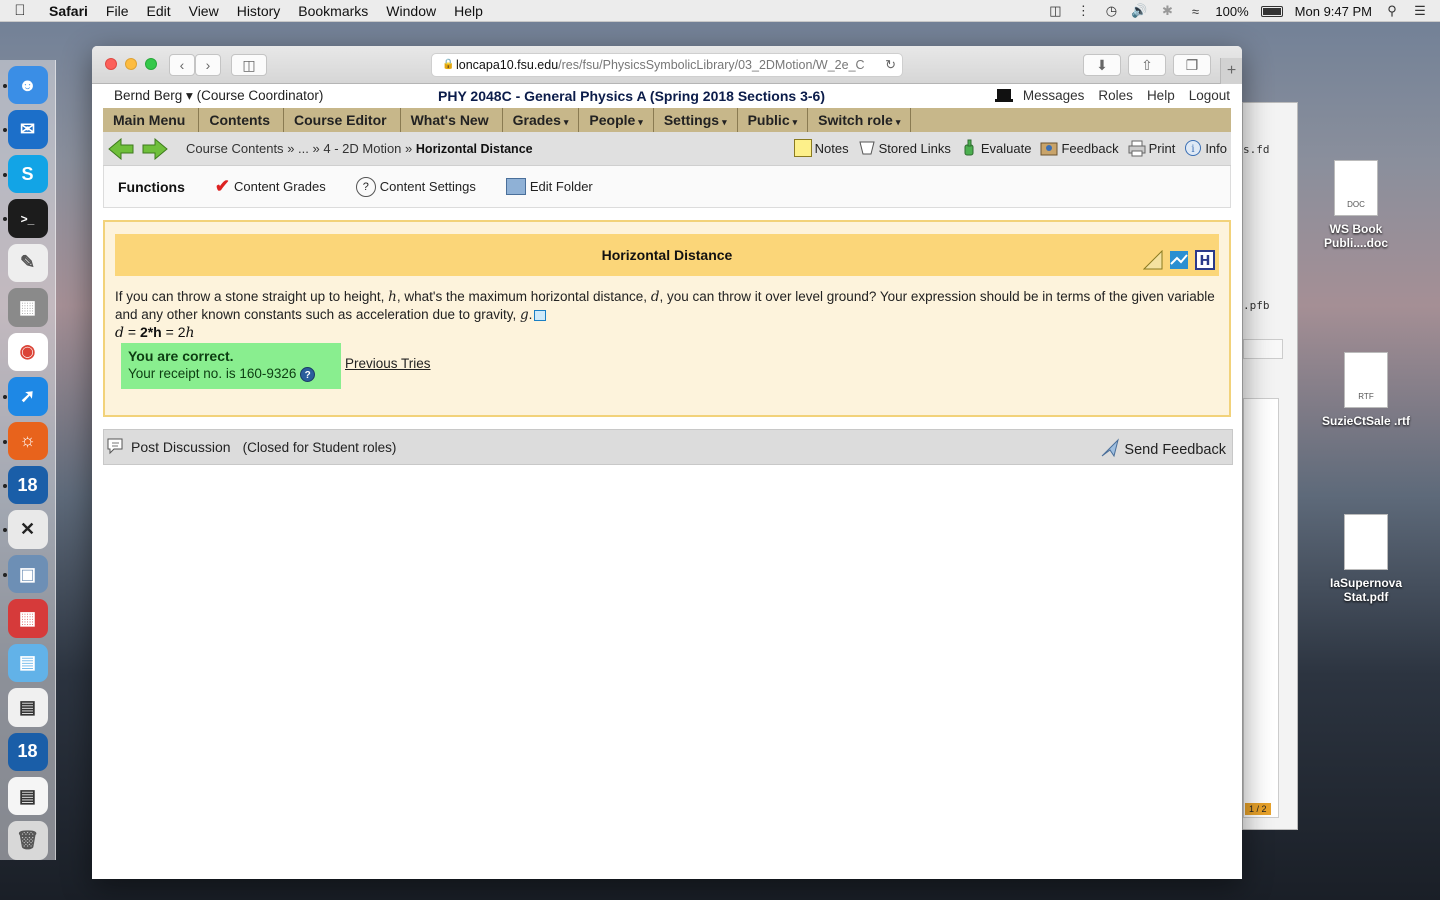  Describe the element at coordinates (365, 186) in the screenshot. I see `settings-help-icon: ?` at that location.